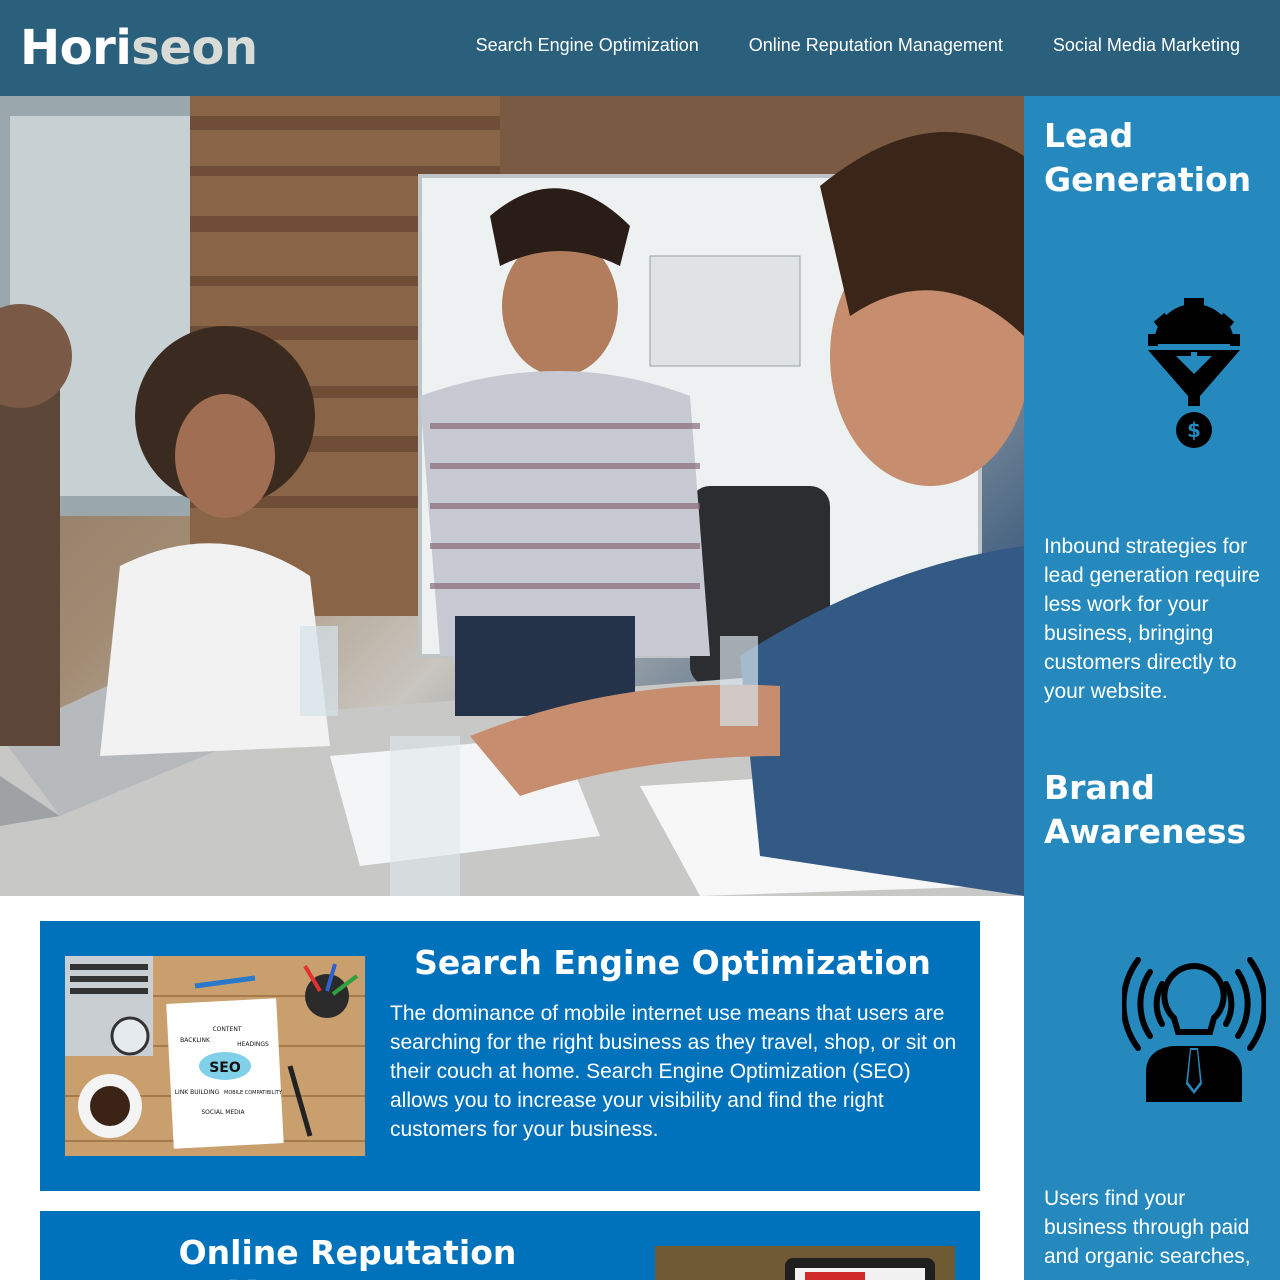 This screenshot has height=1280, width=1280. Describe the element at coordinates (1194, 376) in the screenshot. I see `funnel-gear-dollar-icon: $` at that location.